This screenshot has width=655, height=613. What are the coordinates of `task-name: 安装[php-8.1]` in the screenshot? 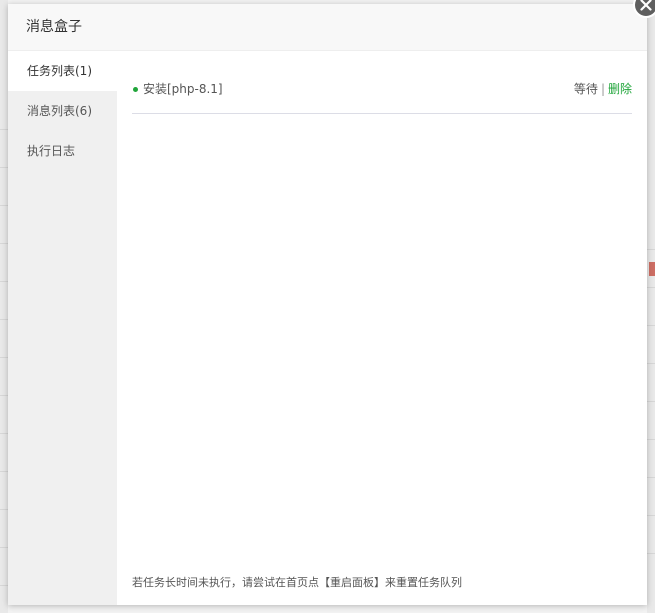 It's located at (183, 89).